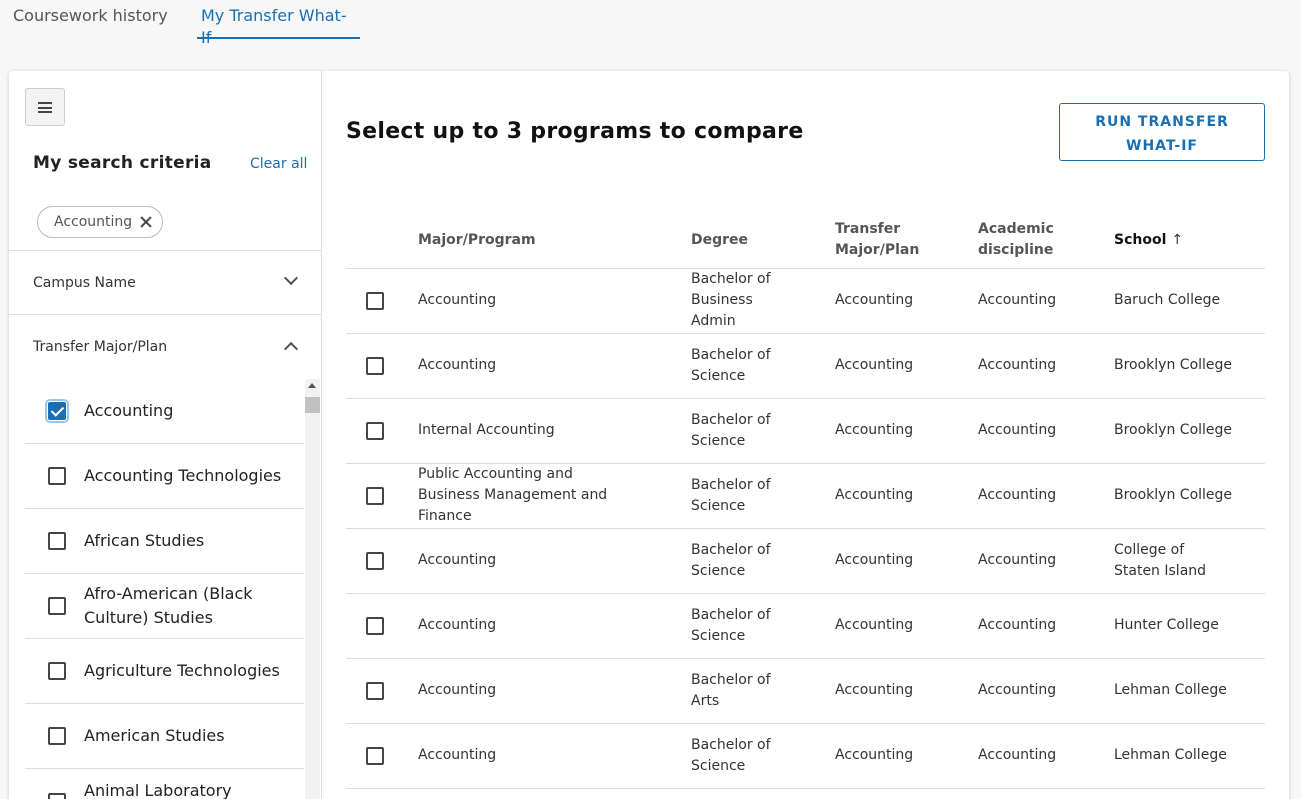 Image resolution: width=1301 pixels, height=799 pixels. I want to click on menu-toggle-button, so click(45, 107).